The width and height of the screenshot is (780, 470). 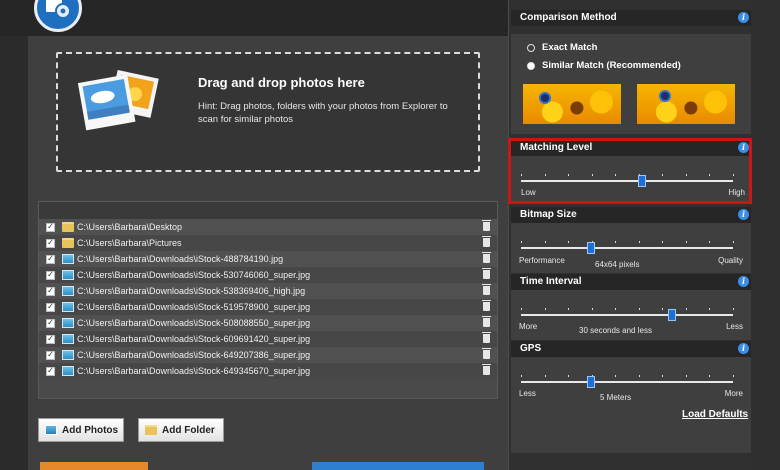 I want to click on slider-max-label: Quality, so click(x=730, y=260).